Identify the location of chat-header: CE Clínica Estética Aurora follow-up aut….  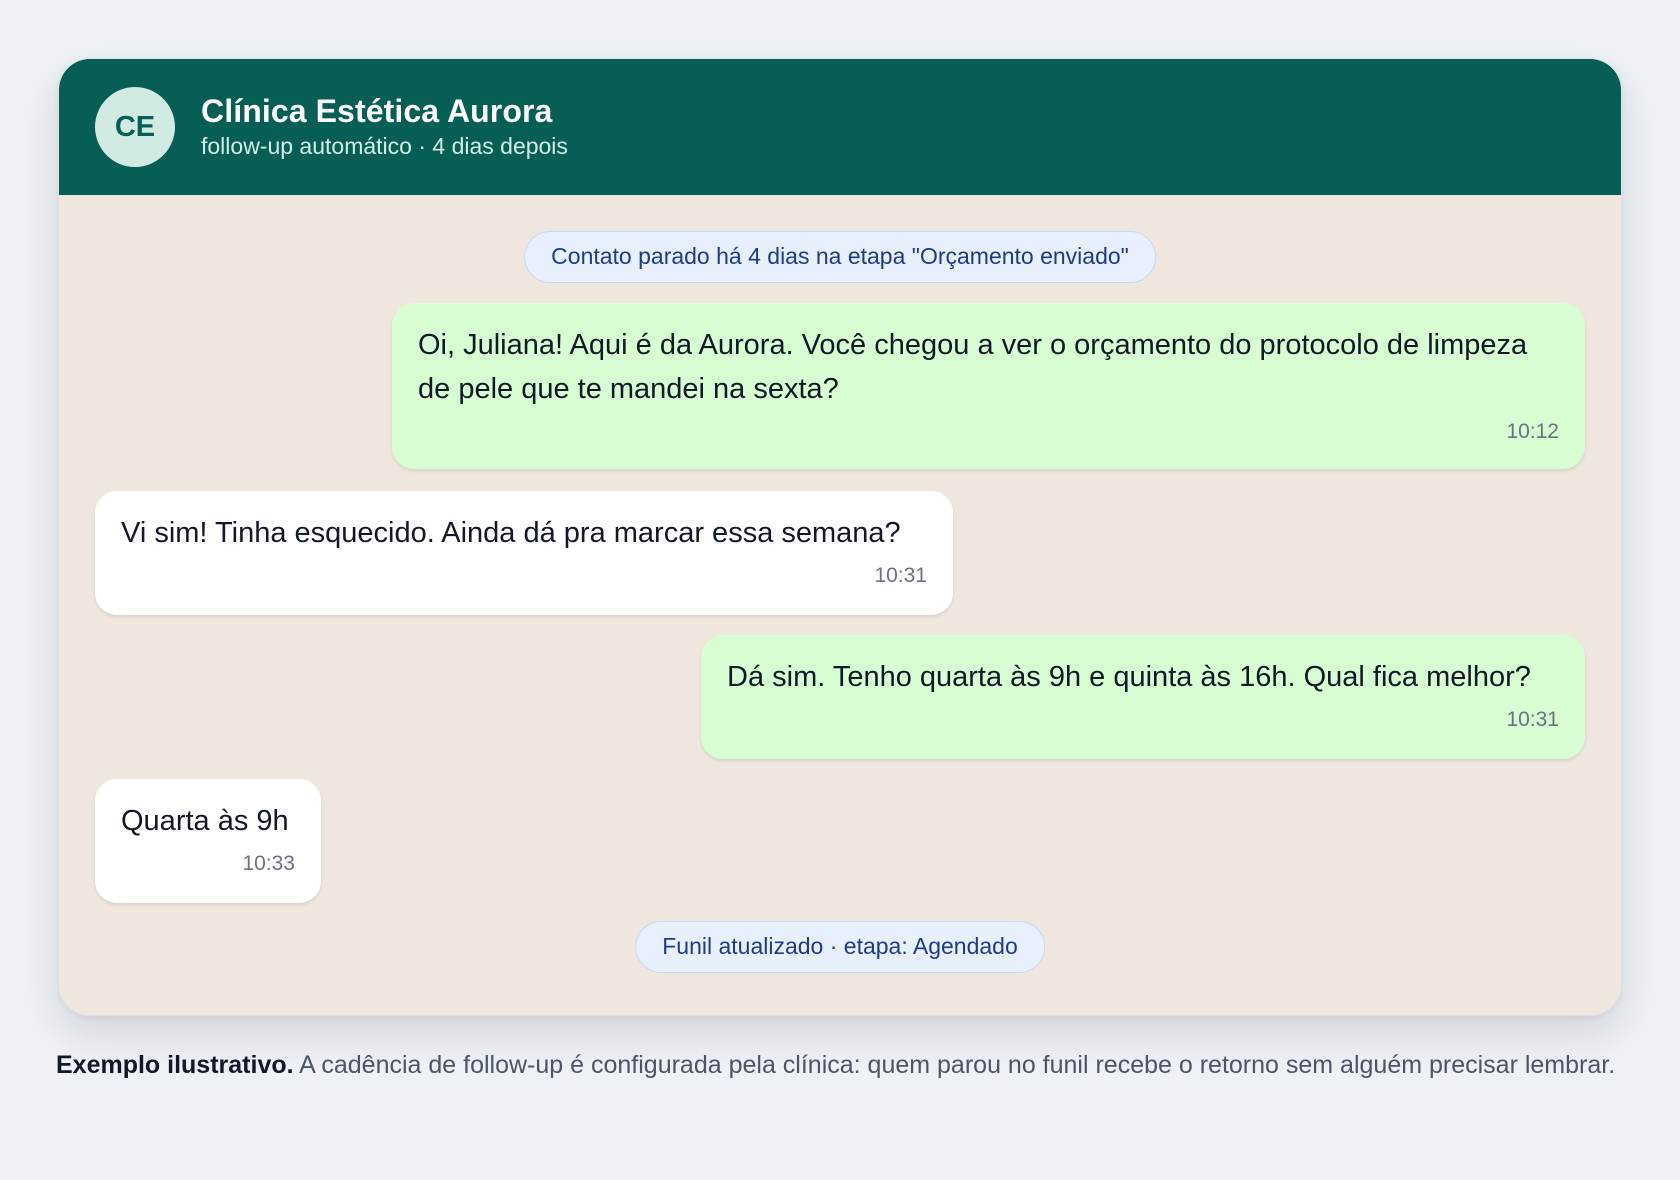
(840, 127).